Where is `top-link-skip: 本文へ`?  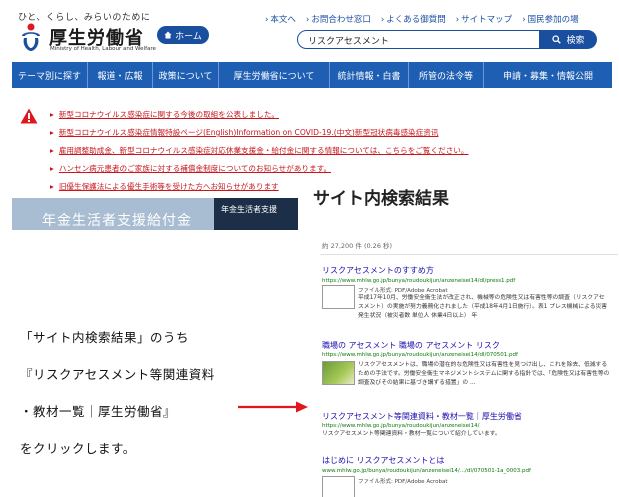
top-link-skip: 本文へ is located at coordinates (280, 19).